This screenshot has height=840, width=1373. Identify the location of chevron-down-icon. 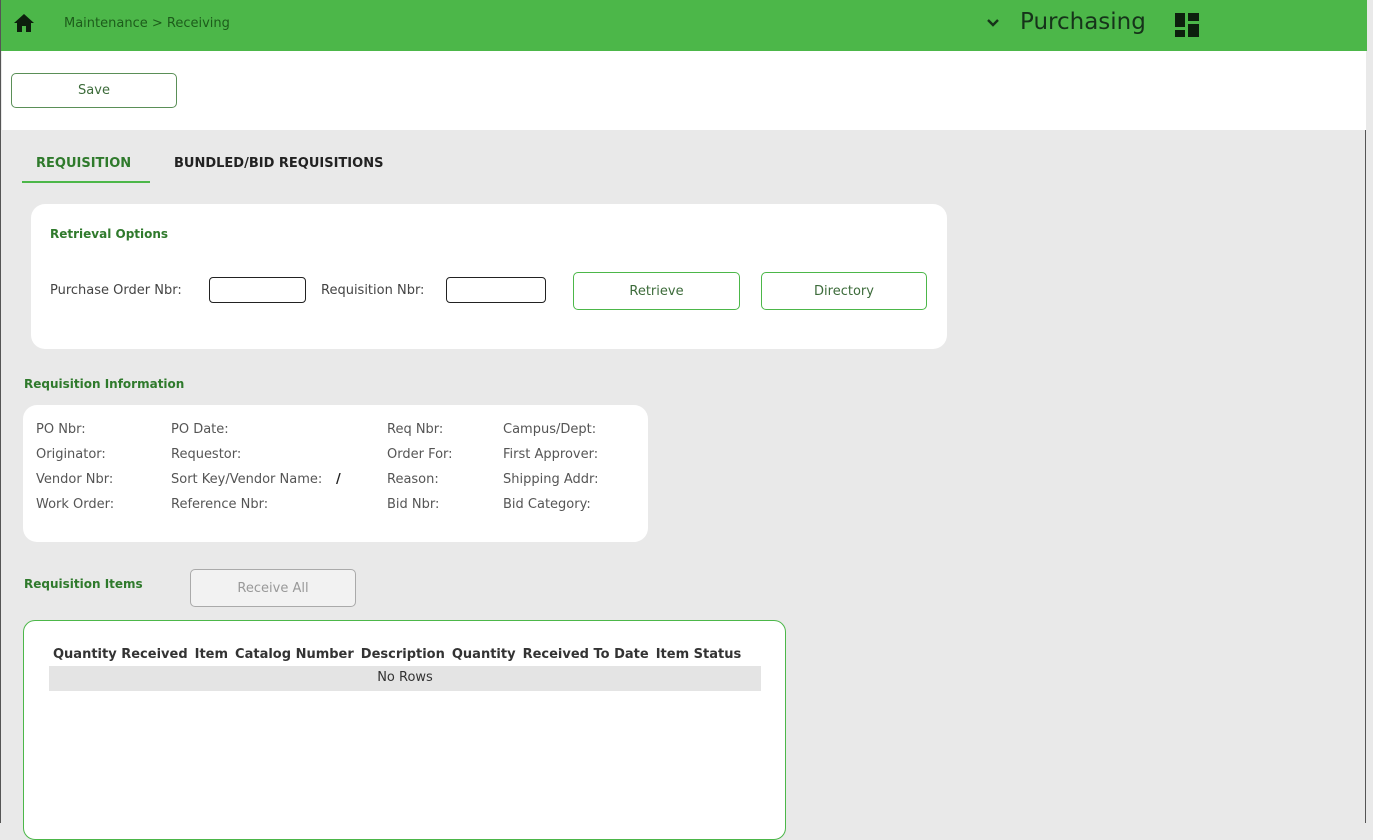
(993, 23).